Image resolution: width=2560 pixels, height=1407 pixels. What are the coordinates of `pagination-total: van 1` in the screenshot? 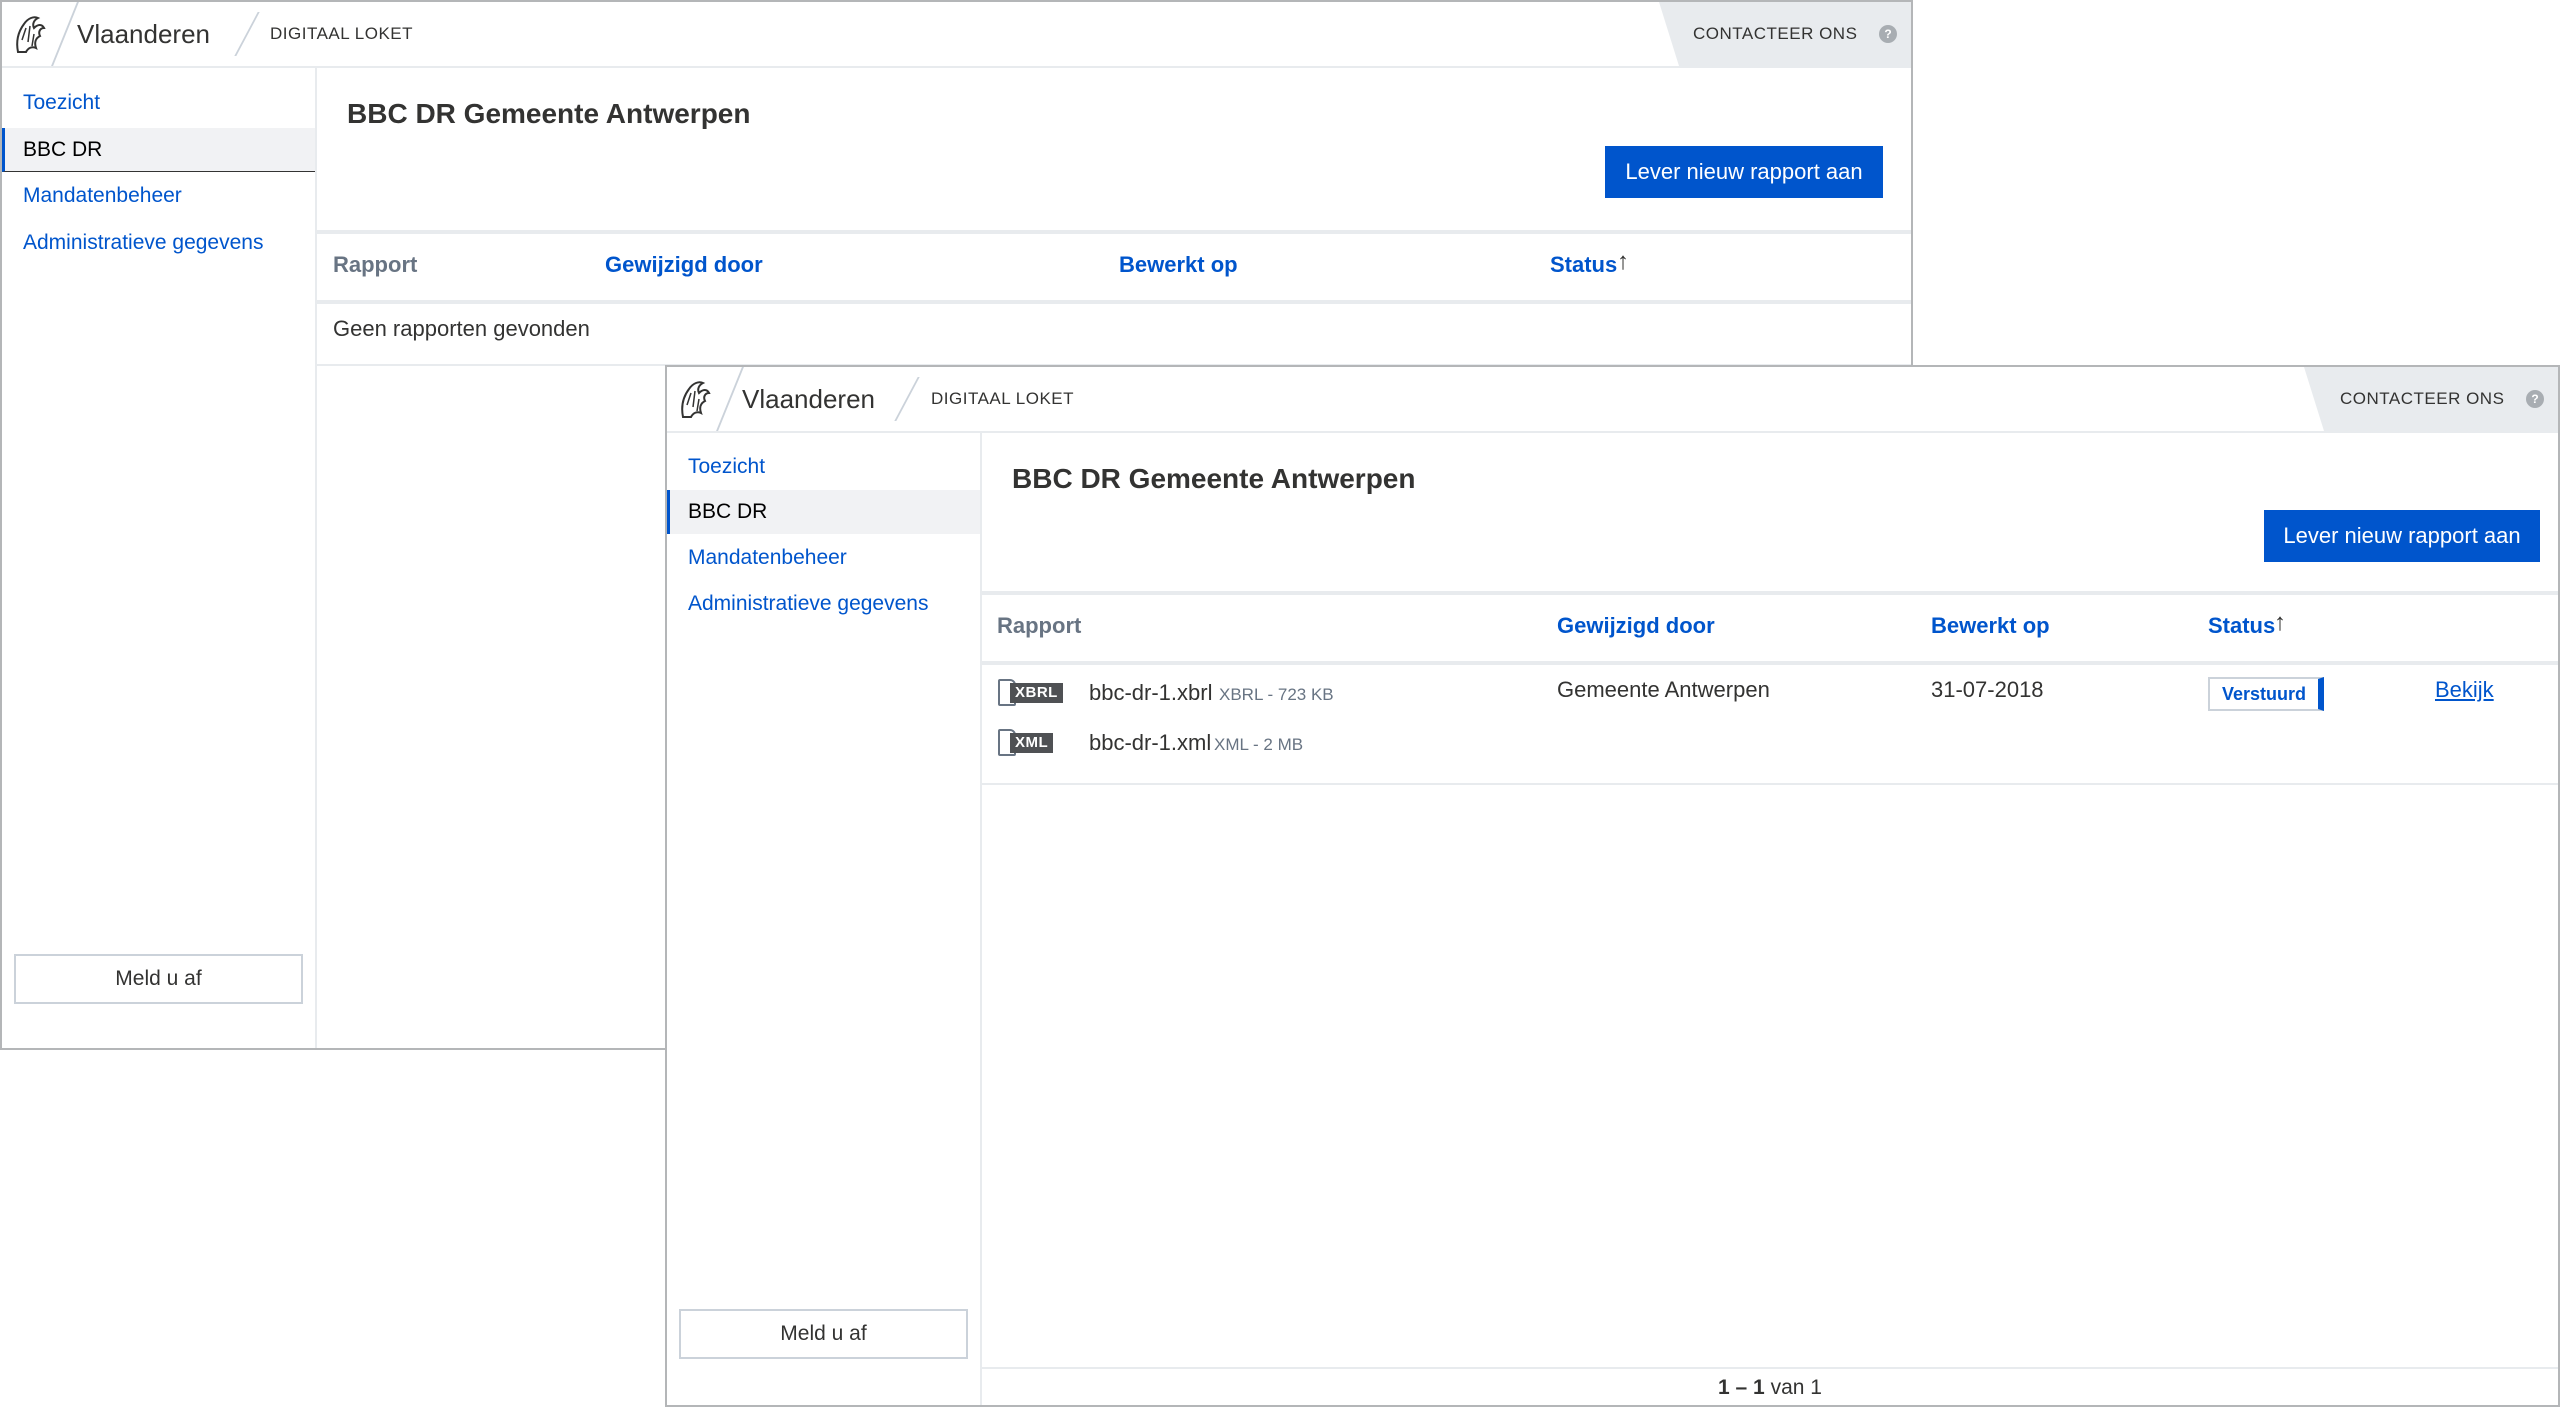 It's located at (1796, 1387).